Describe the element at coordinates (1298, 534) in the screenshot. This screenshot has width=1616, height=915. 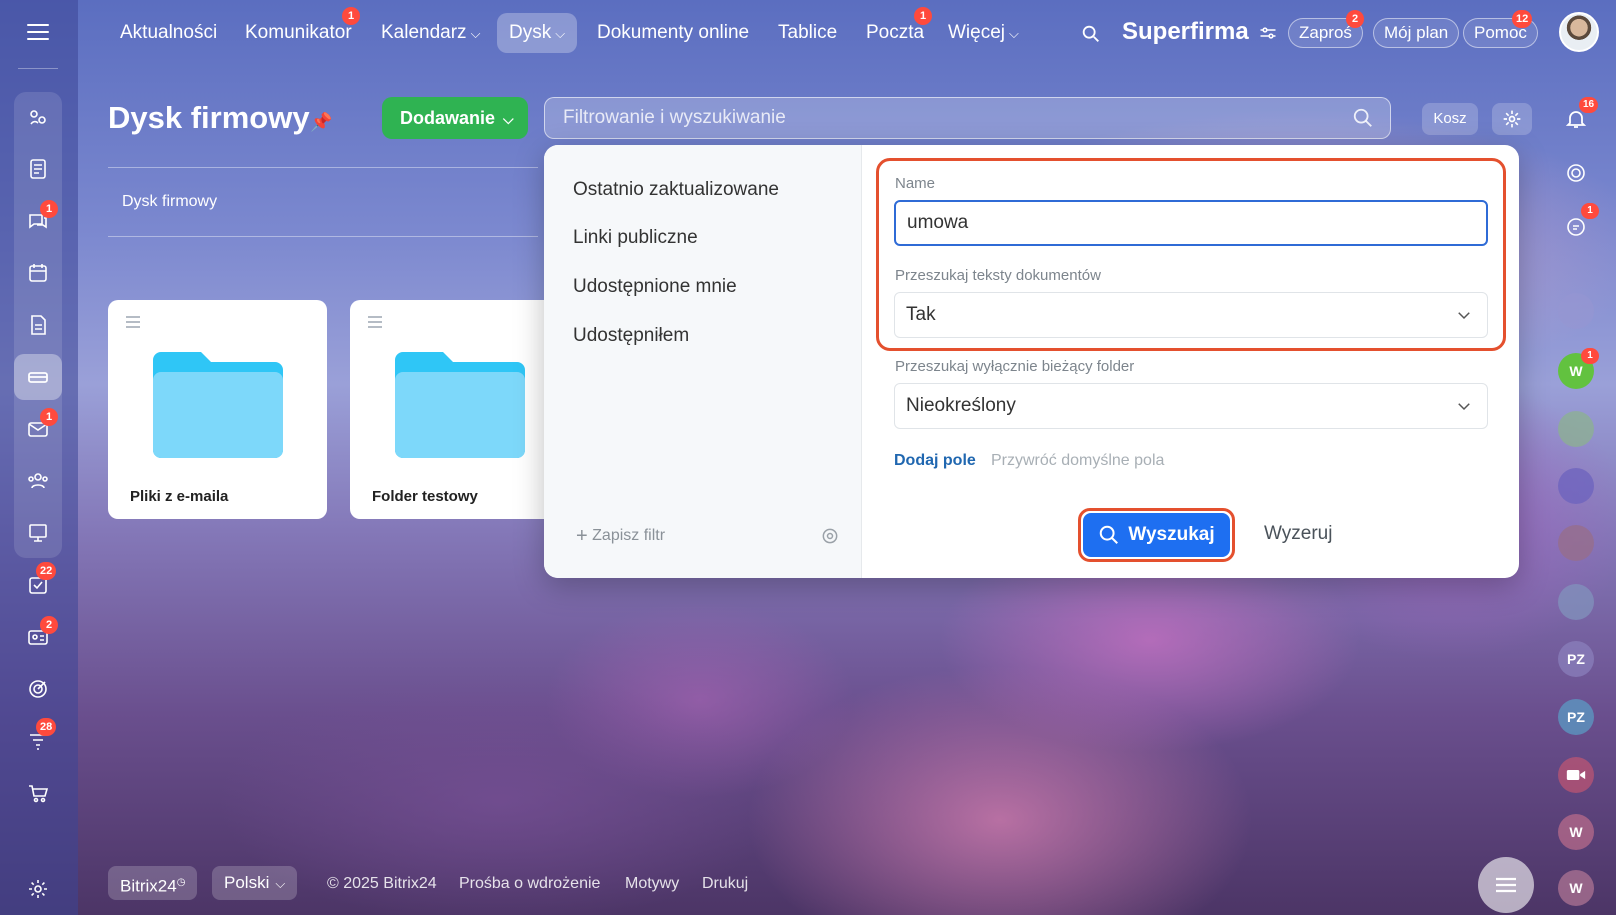
I see `reset-button: Wyzeruj` at that location.